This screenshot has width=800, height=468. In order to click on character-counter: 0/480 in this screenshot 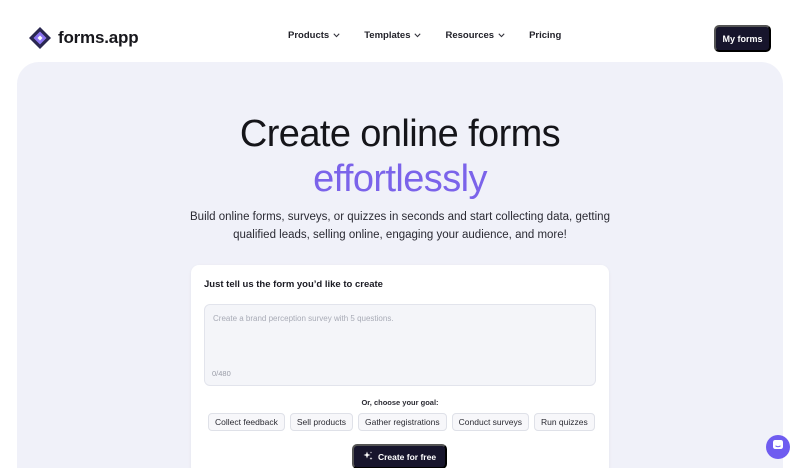, I will do `click(221, 373)`.